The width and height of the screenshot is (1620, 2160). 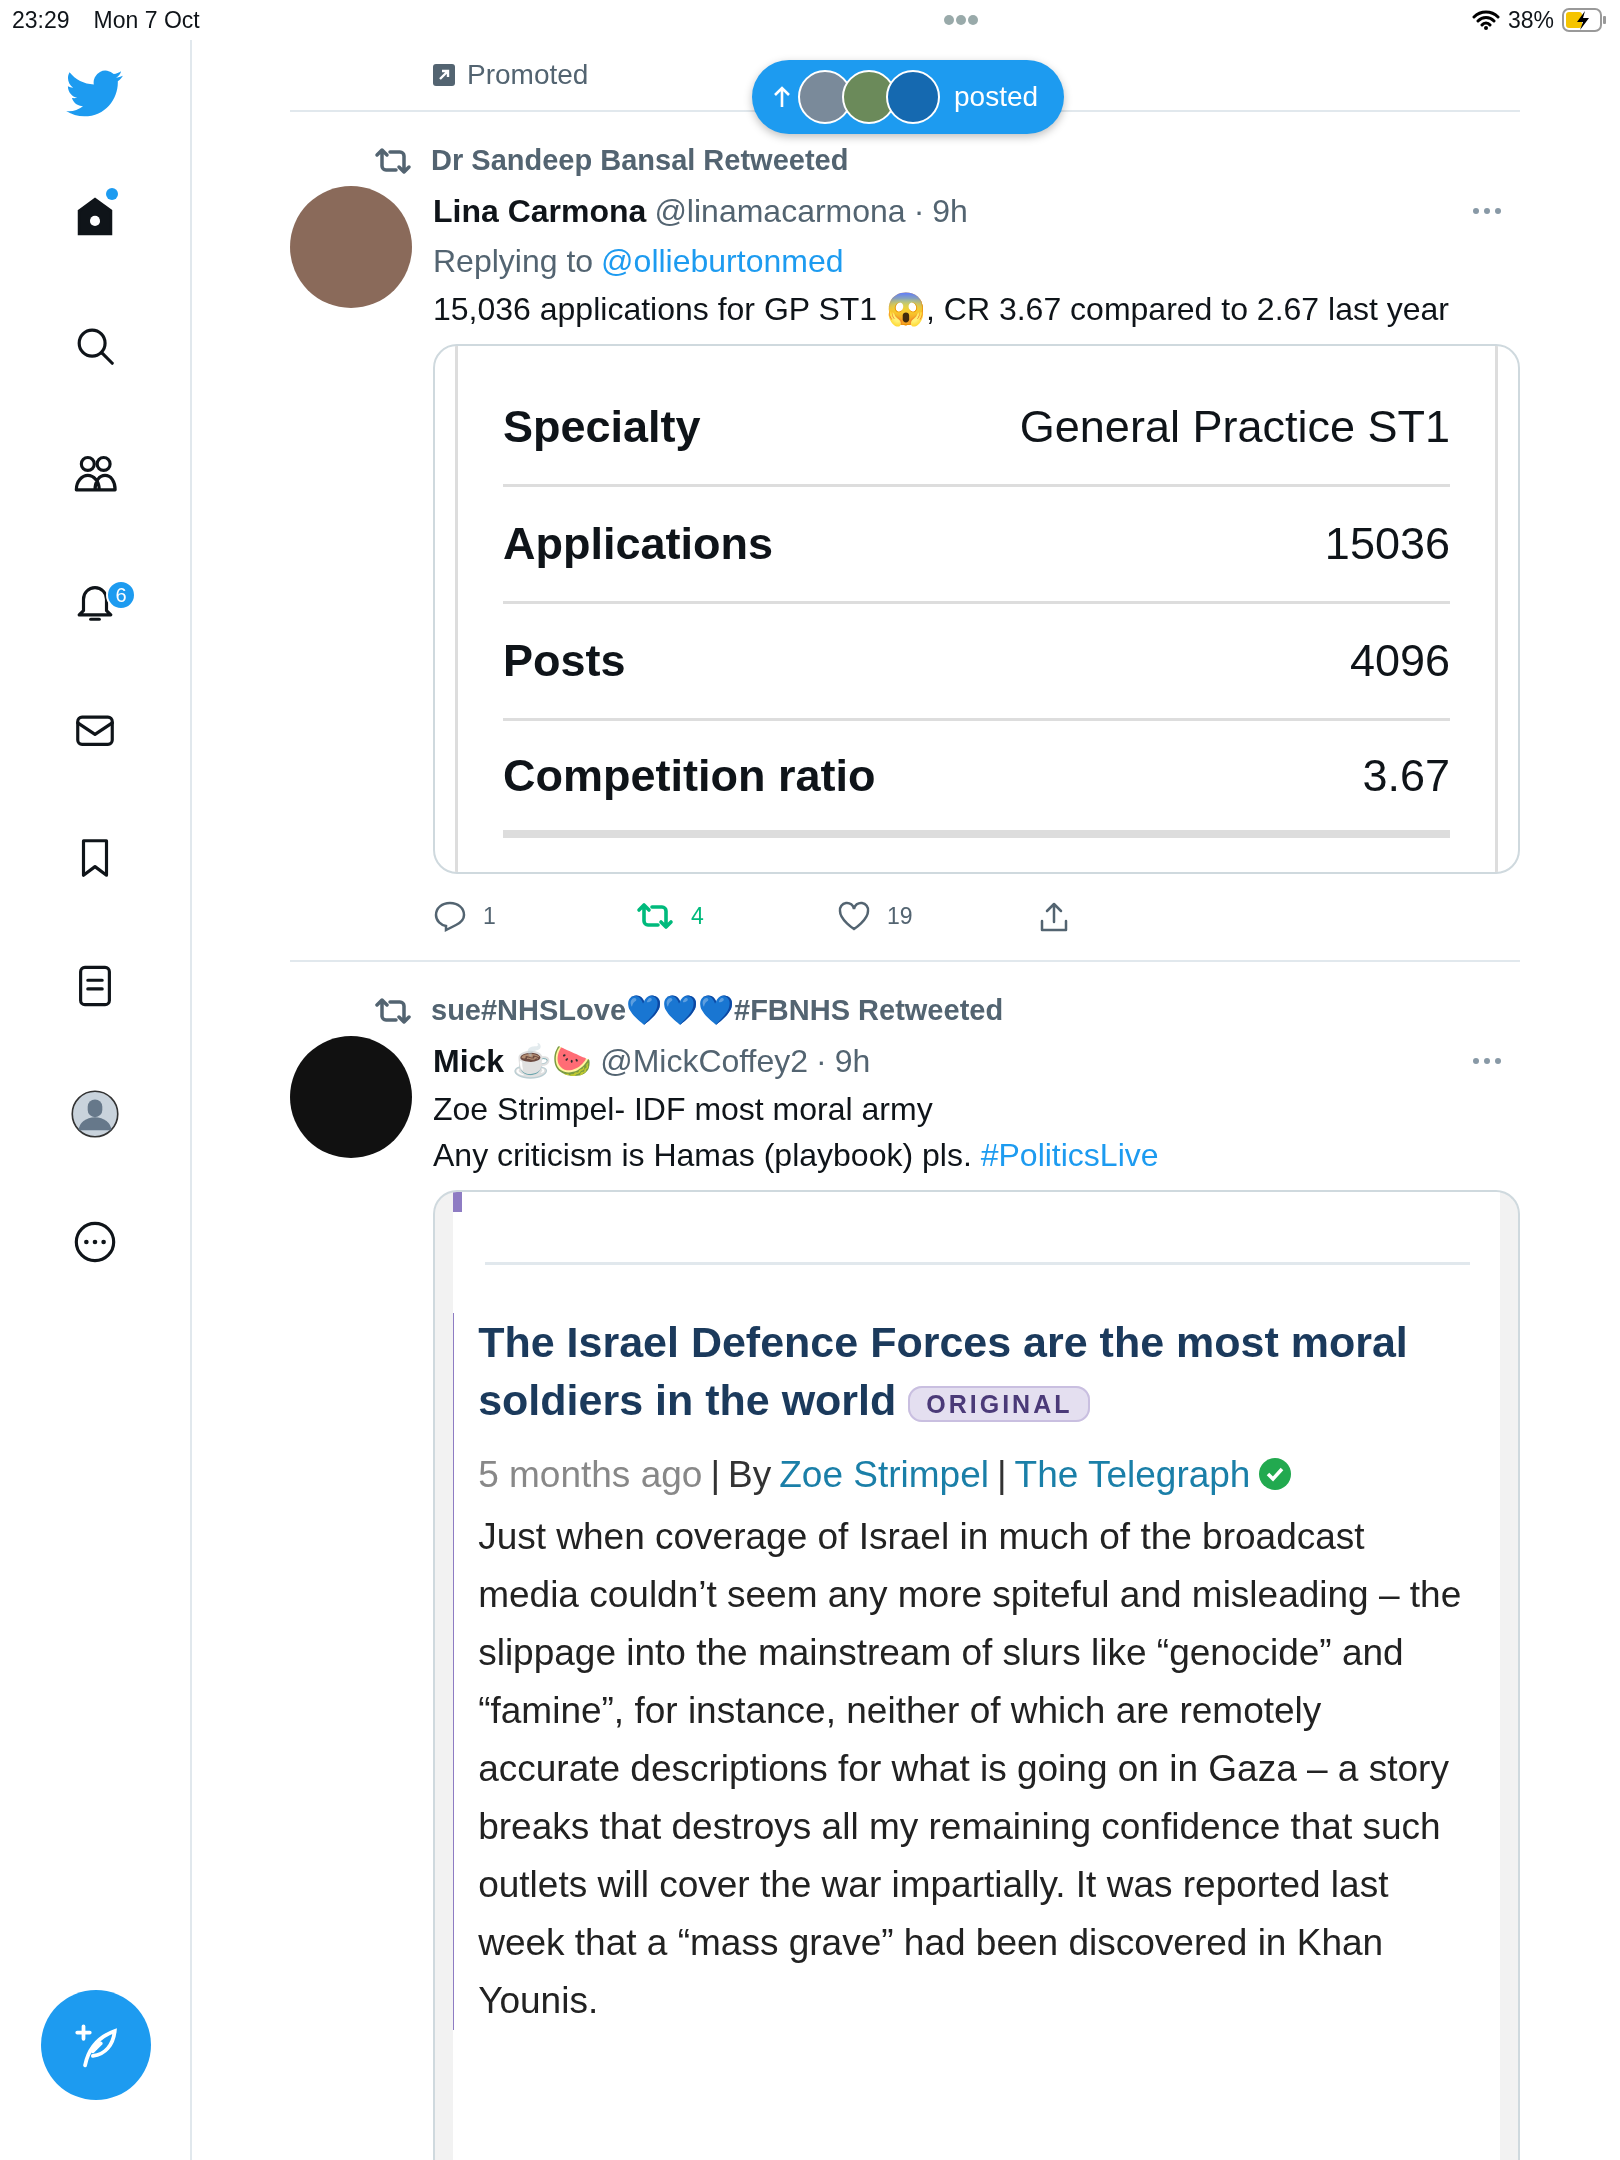 What do you see at coordinates (1530, 20) in the screenshot?
I see `battery-percentage: 38%` at bounding box center [1530, 20].